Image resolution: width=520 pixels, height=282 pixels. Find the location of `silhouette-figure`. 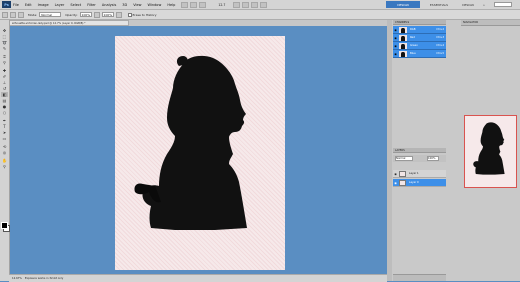

silhouette-figure is located at coordinates (190, 143).